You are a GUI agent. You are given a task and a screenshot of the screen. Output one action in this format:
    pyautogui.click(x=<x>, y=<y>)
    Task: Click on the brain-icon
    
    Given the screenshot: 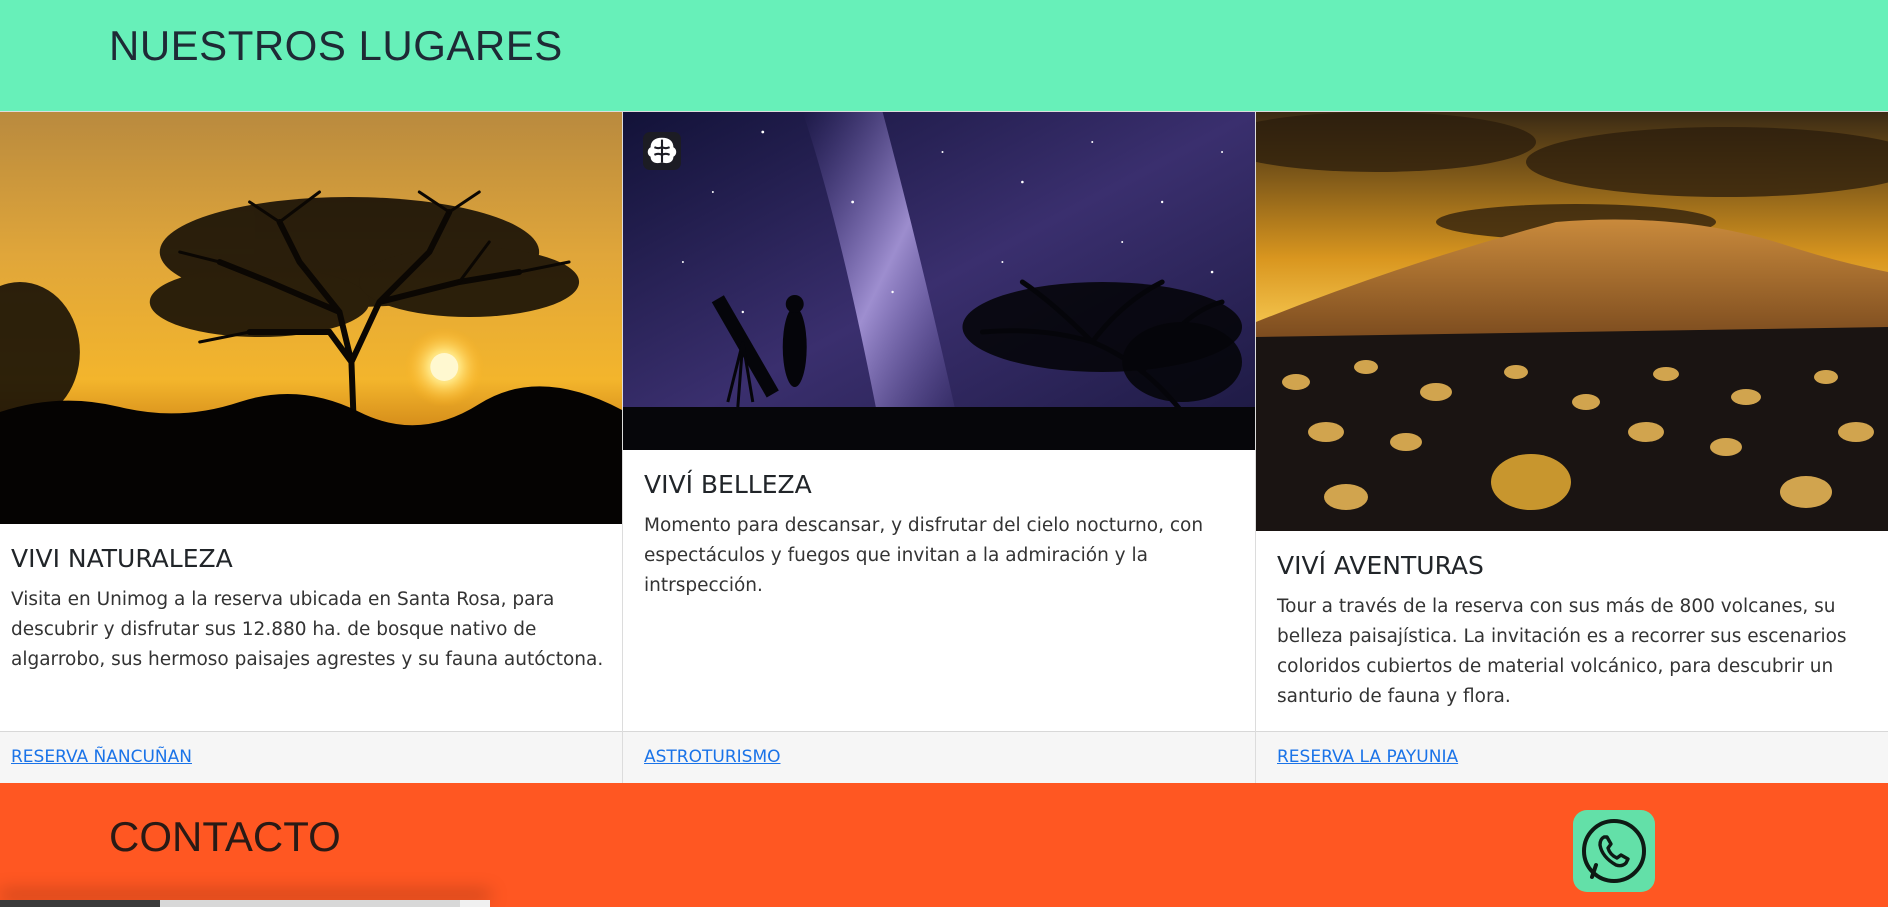 What is the action you would take?
    pyautogui.click(x=662, y=151)
    